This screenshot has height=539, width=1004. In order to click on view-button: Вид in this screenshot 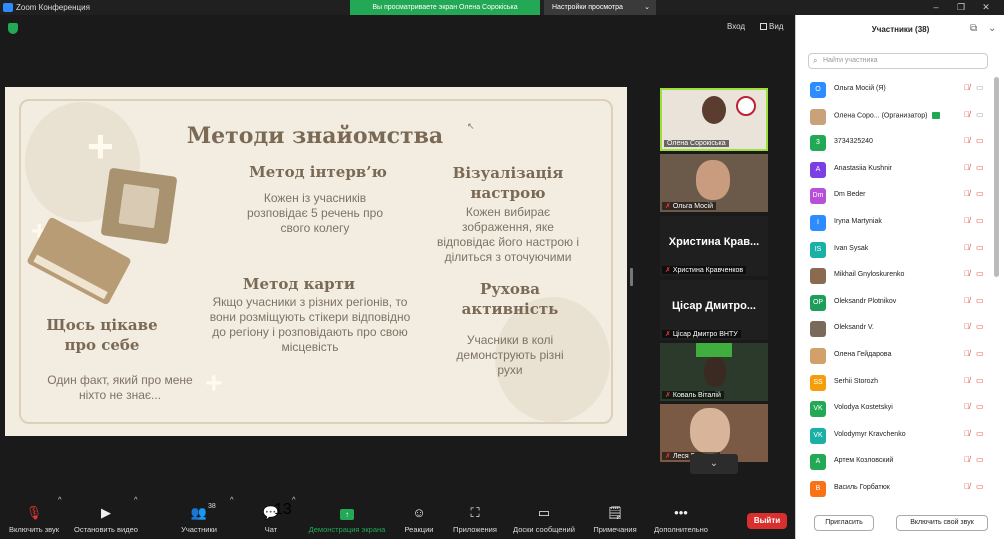, I will do `click(771, 26)`.